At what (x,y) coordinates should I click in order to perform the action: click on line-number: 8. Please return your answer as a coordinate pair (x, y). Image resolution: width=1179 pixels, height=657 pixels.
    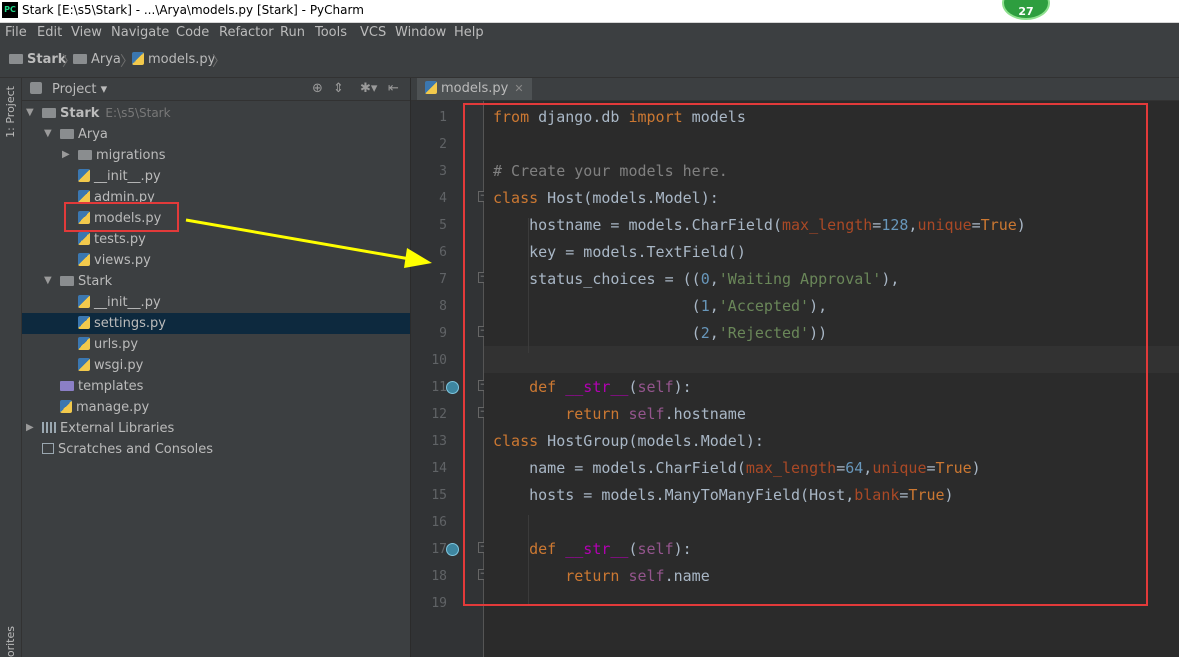
    Looking at the image, I should click on (443, 306).